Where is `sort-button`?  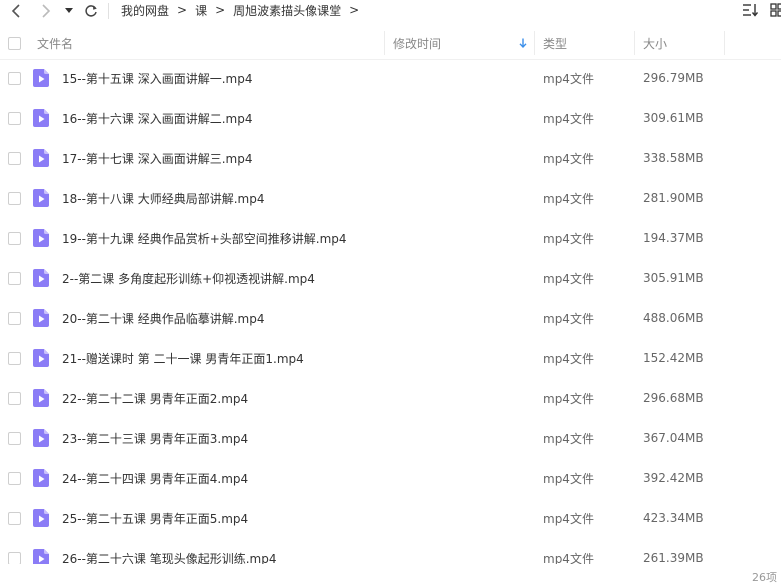
sort-button is located at coordinates (750, 10).